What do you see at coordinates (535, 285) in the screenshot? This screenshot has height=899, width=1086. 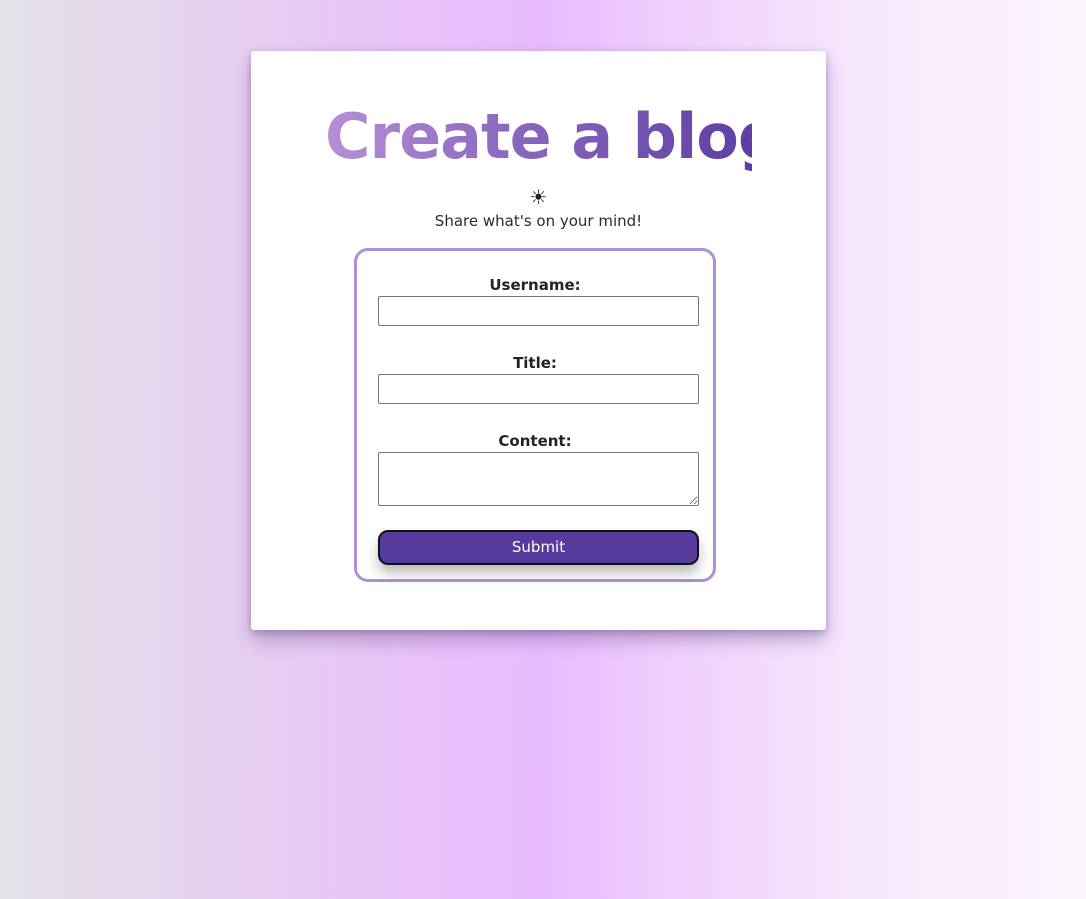 I see `username-label: Username:` at bounding box center [535, 285].